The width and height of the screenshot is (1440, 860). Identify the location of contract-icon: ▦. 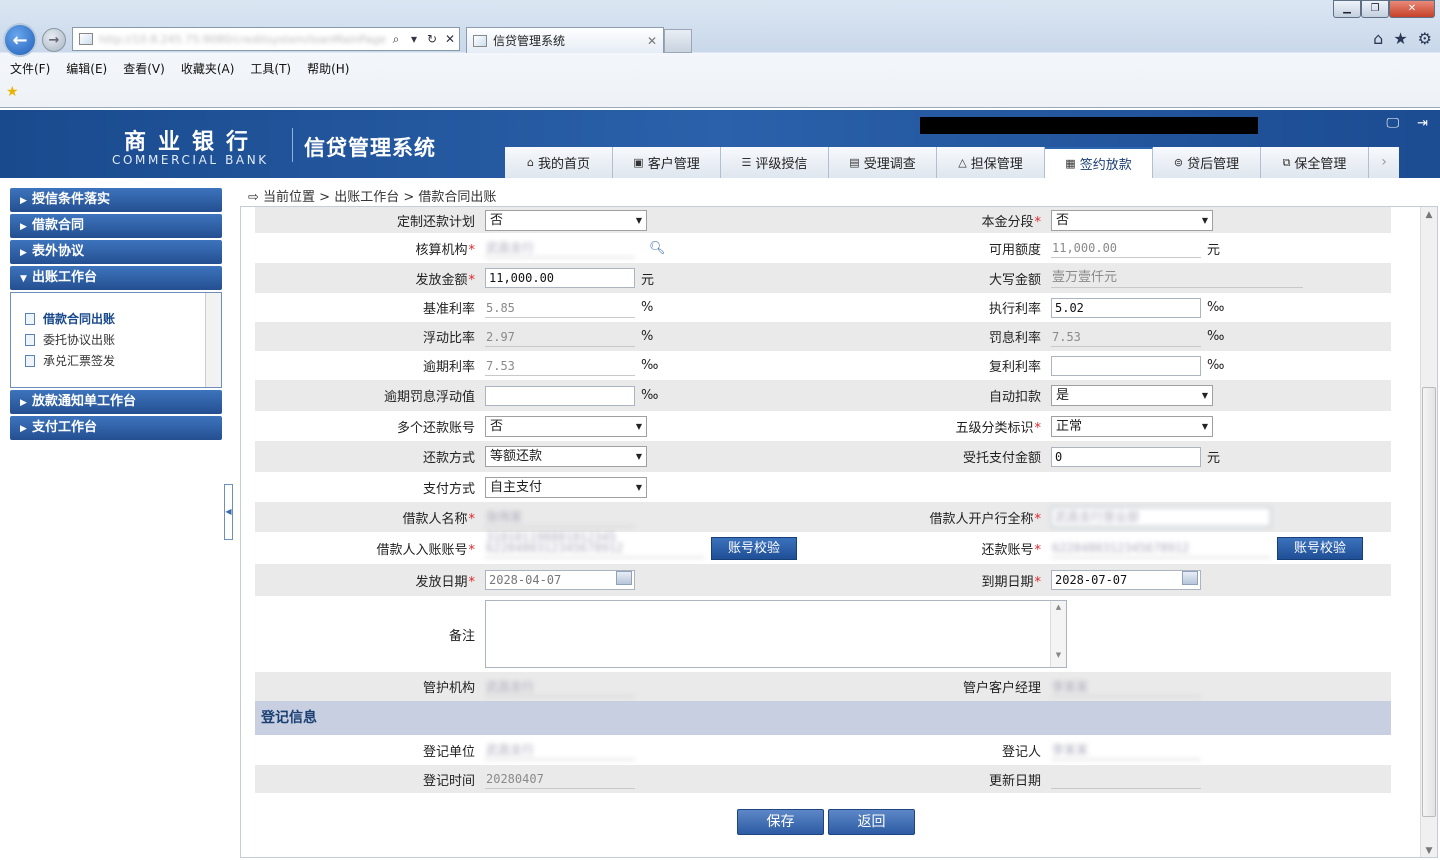
(1070, 163).